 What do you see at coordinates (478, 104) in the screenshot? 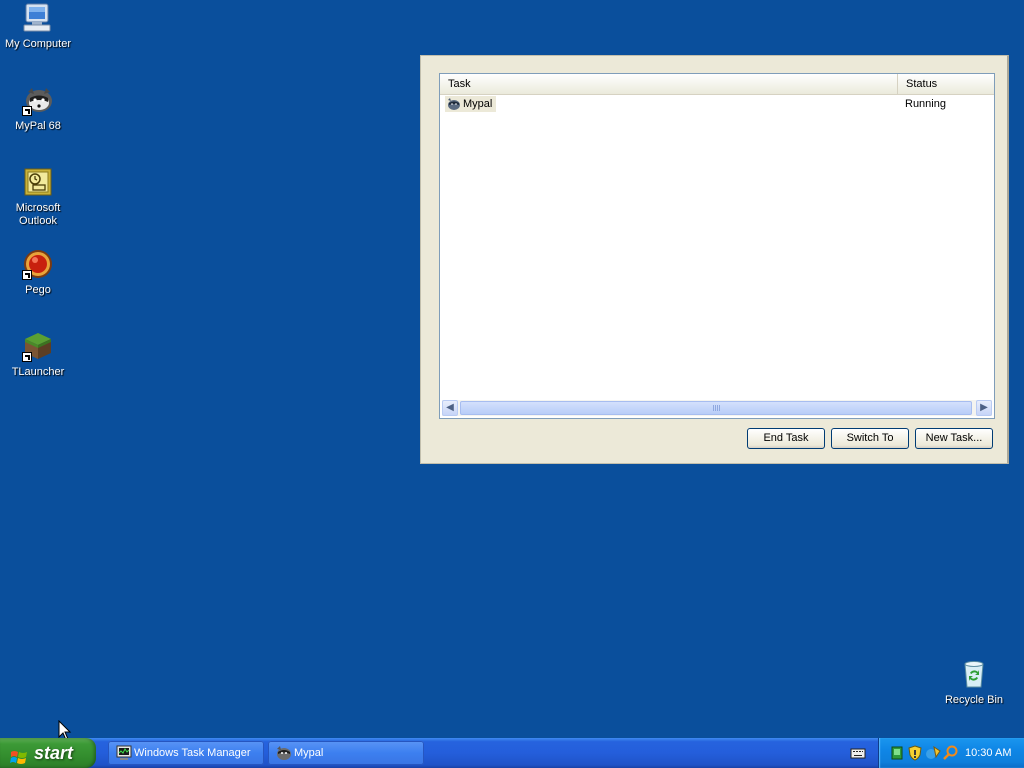
I see `task-name: Mypal` at bounding box center [478, 104].